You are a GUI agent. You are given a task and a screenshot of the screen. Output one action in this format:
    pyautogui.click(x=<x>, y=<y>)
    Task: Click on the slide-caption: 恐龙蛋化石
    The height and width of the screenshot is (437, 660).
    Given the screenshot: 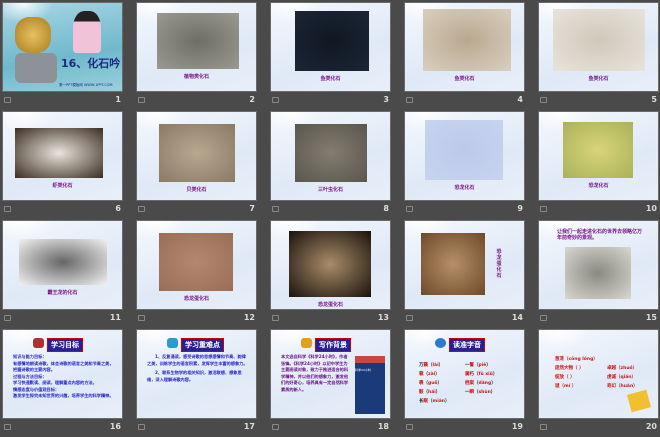 What is the action you would take?
    pyautogui.click(x=330, y=305)
    